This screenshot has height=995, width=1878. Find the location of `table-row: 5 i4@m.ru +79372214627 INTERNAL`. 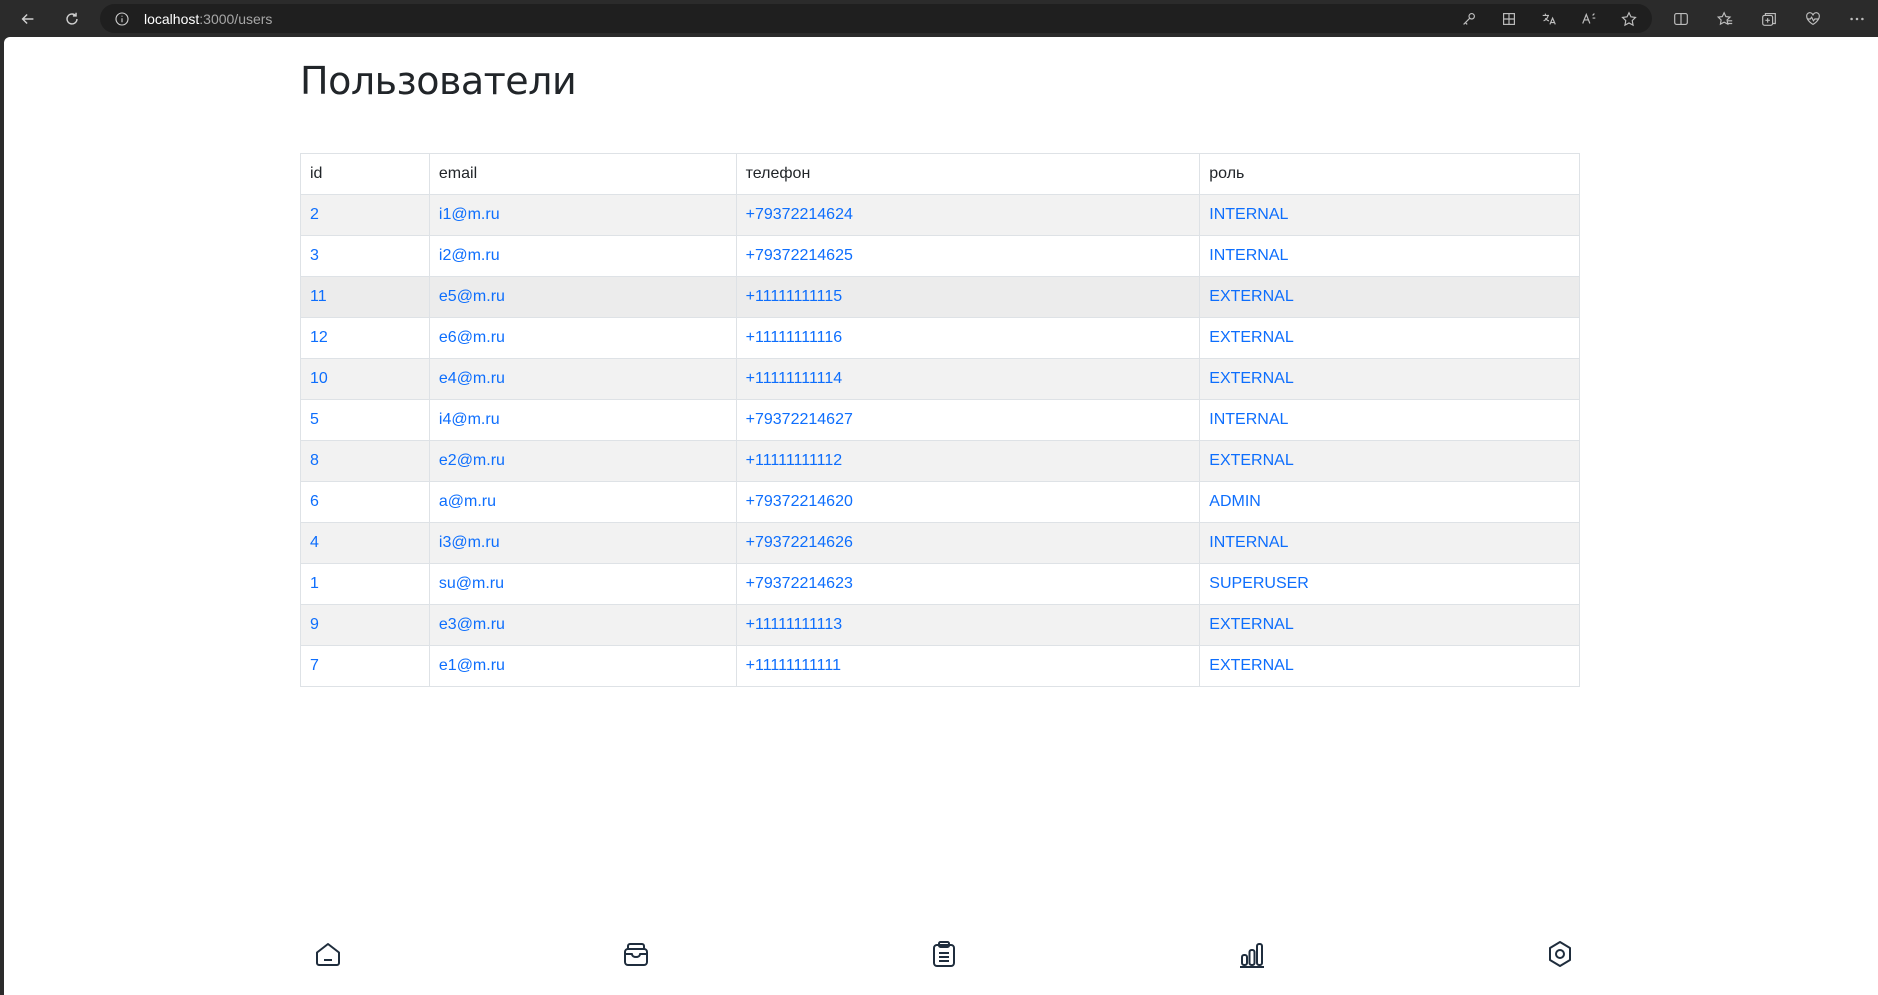

table-row: 5 i4@m.ru +79372214627 INTERNAL is located at coordinates (940, 420).